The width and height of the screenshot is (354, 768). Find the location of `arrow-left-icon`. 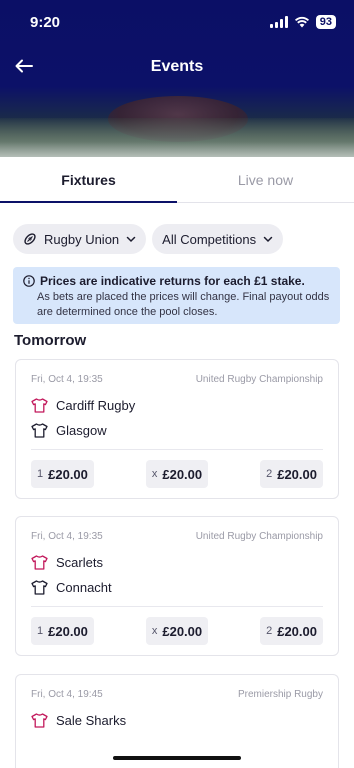

arrow-left-icon is located at coordinates (24, 66).